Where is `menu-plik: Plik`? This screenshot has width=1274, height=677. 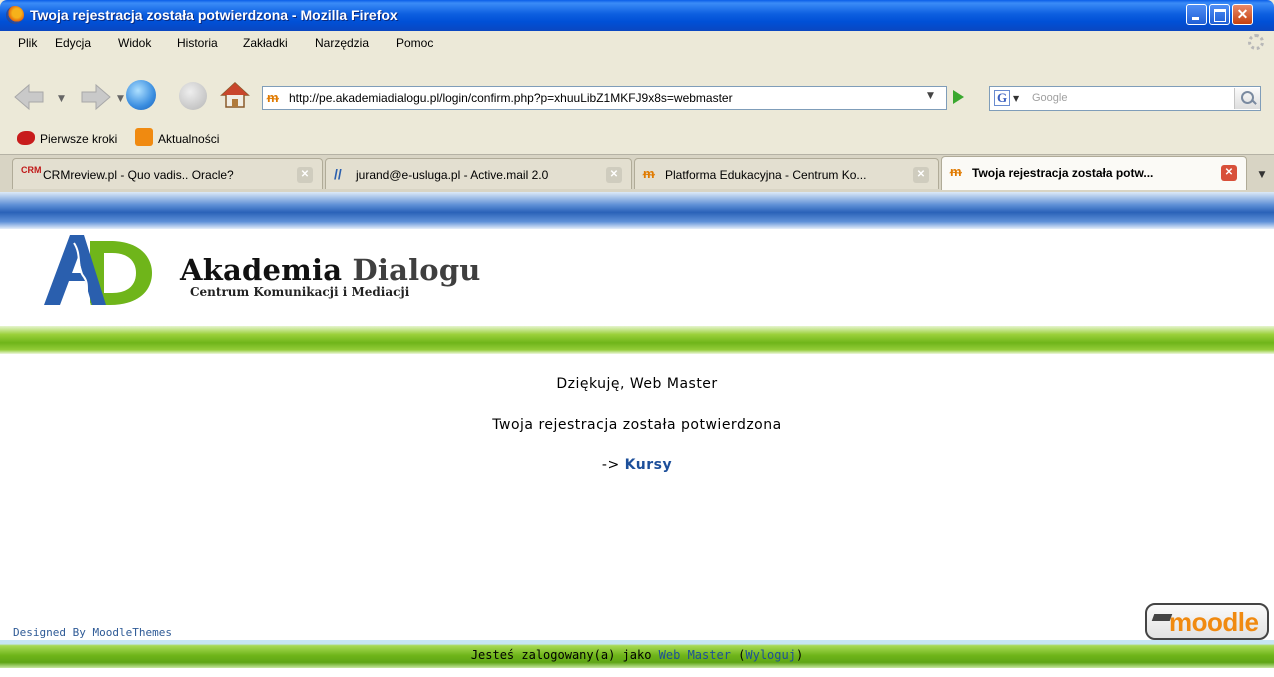 menu-plik: Plik is located at coordinates (27, 43).